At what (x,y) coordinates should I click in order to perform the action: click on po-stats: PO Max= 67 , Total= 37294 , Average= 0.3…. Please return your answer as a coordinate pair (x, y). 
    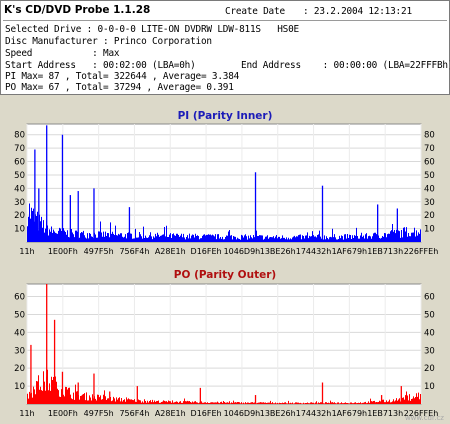
    Looking at the image, I should click on (119, 87).